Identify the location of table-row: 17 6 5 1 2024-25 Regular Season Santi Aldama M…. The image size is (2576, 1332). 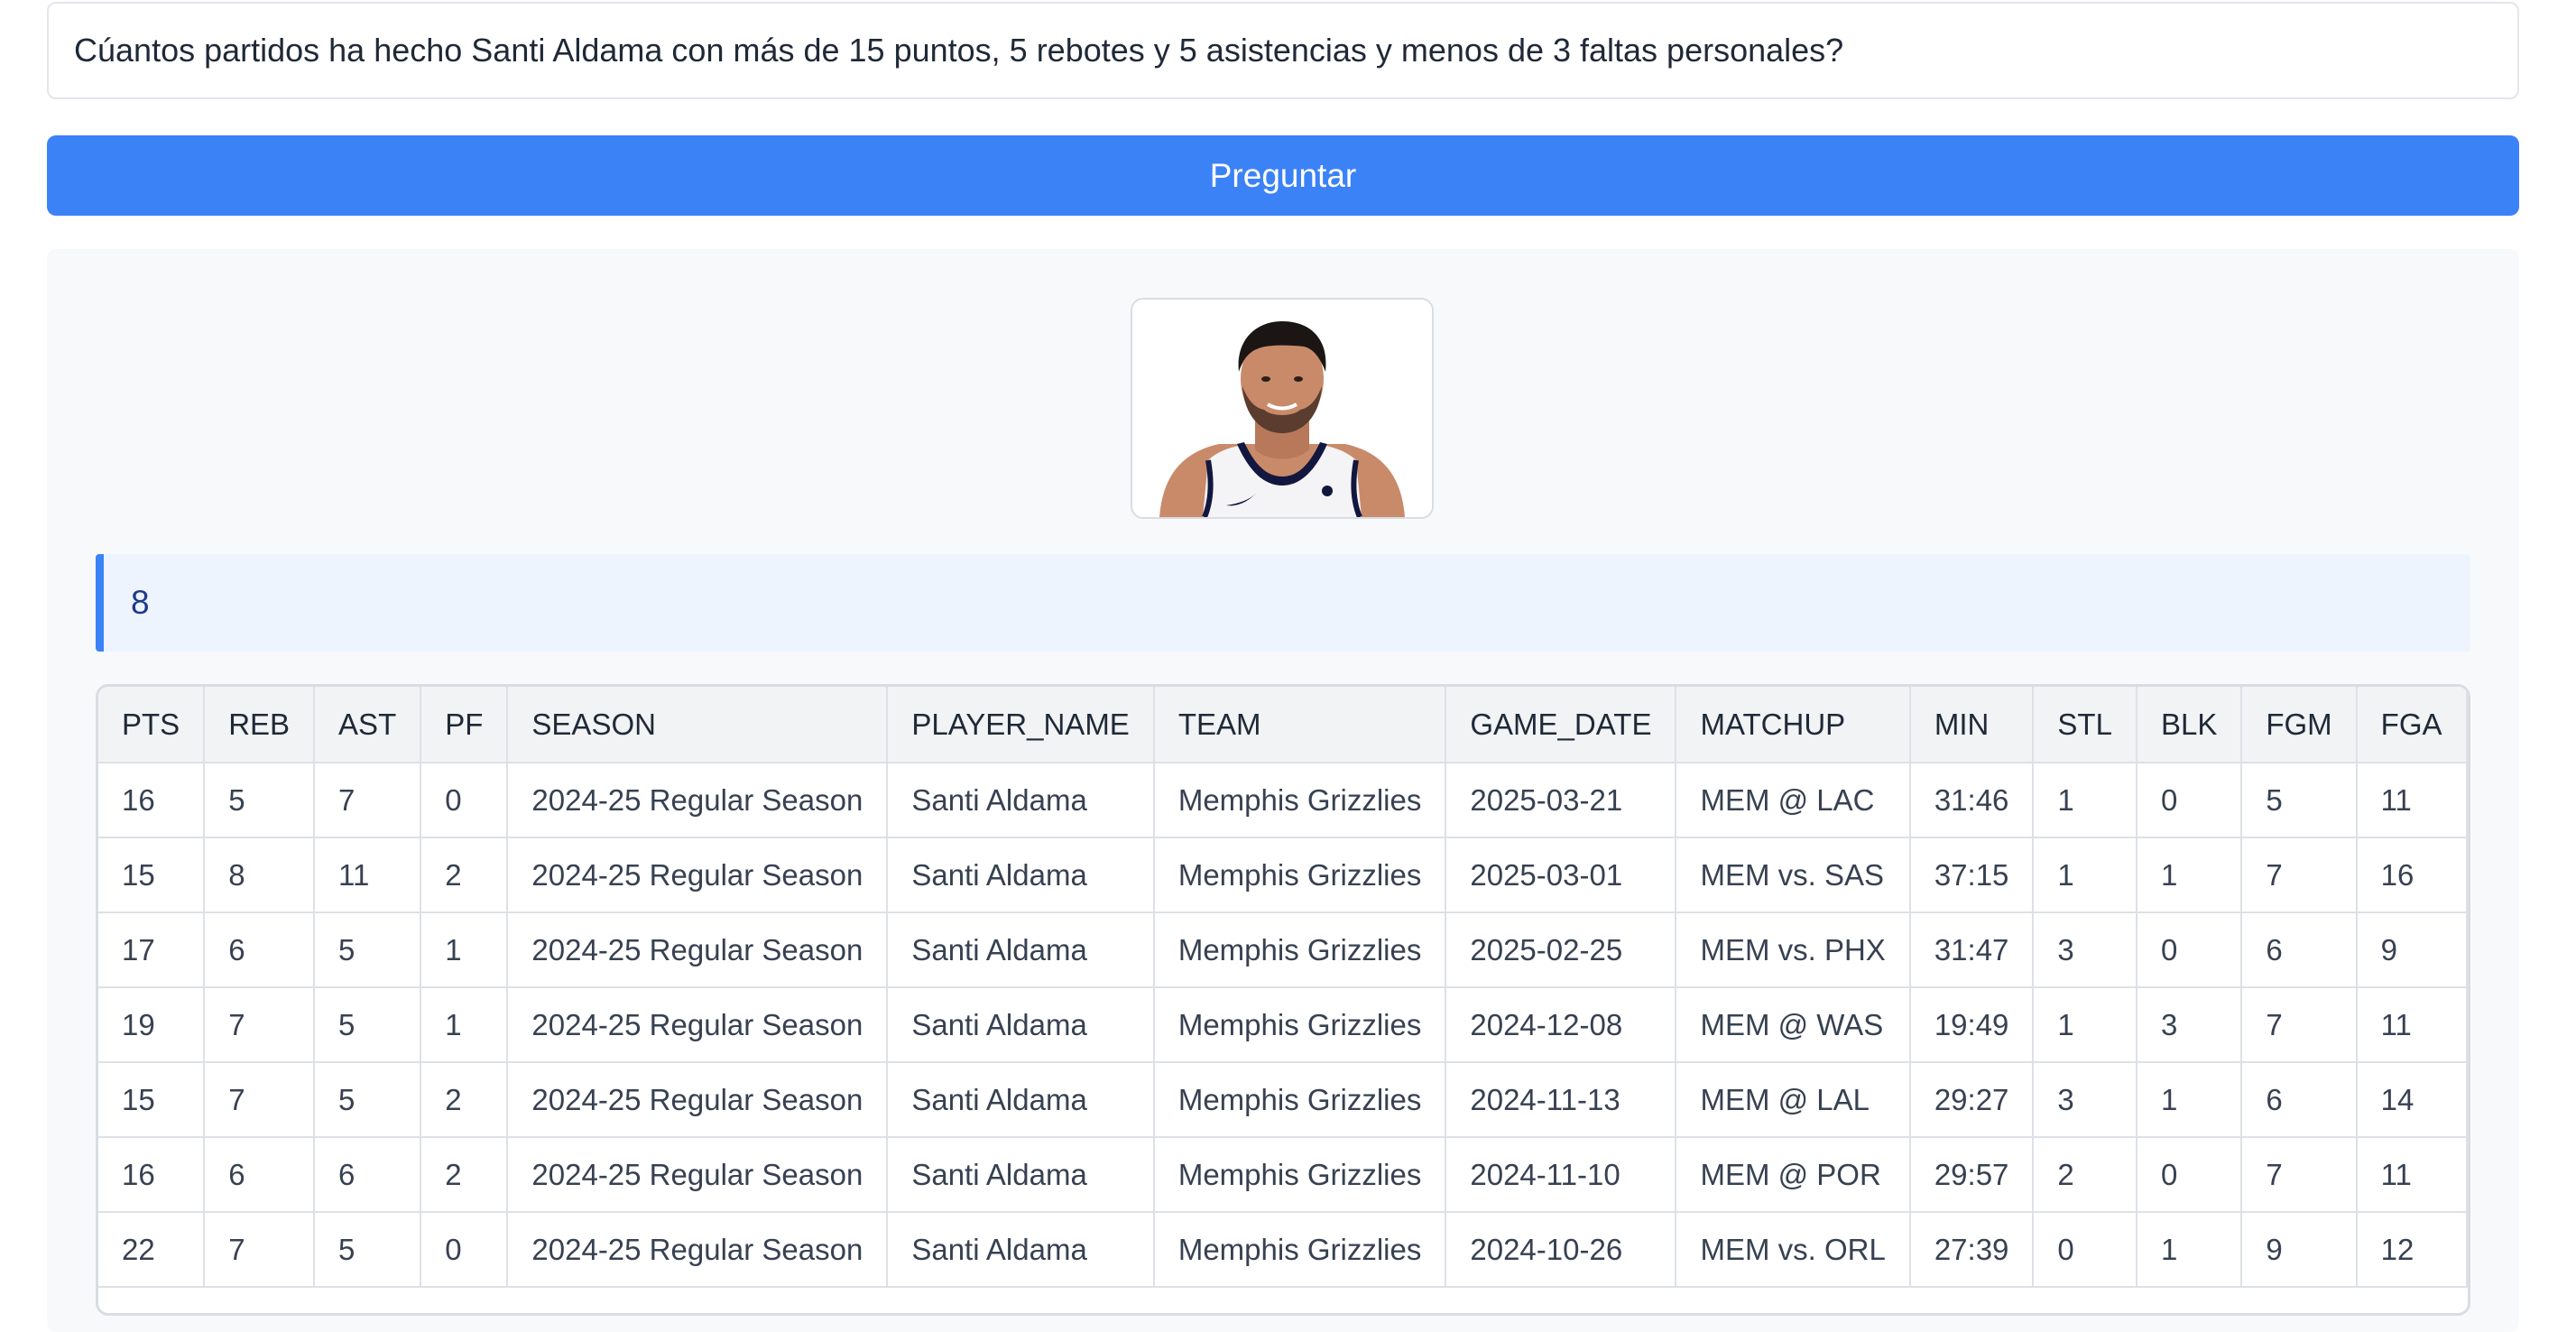
(1283, 950).